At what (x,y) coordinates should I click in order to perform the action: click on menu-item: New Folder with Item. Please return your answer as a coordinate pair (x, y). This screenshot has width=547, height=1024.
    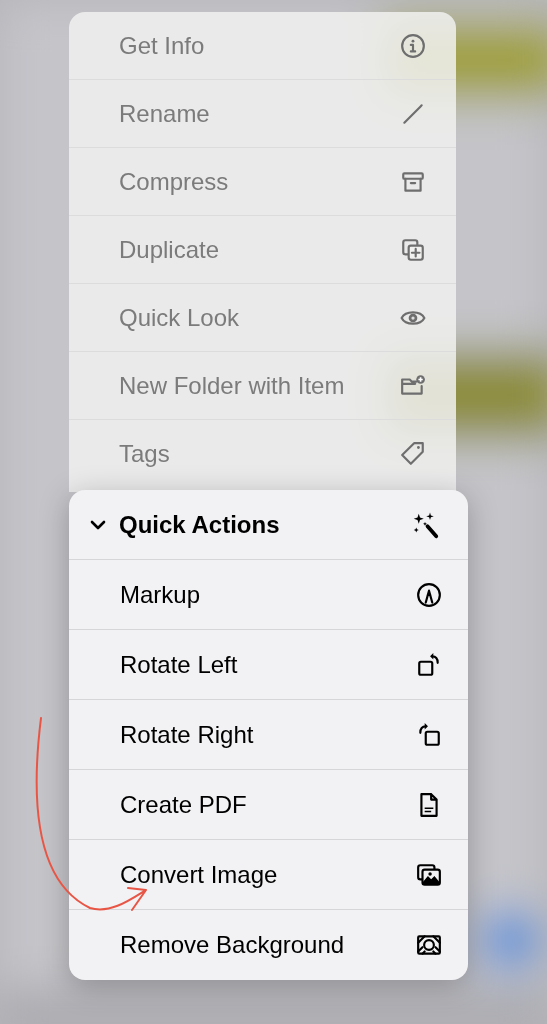
    Looking at the image, I should click on (262, 386).